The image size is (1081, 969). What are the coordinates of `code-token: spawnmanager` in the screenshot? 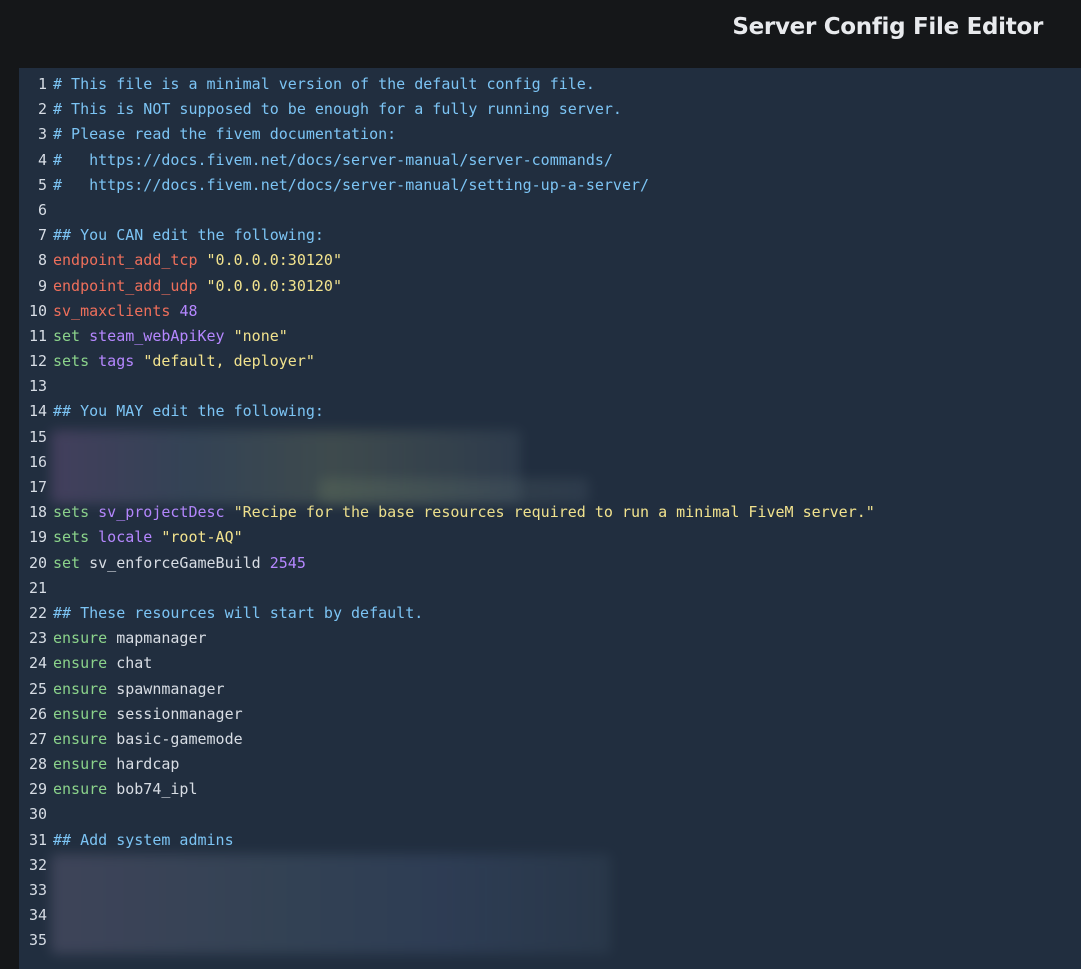 It's located at (166, 688).